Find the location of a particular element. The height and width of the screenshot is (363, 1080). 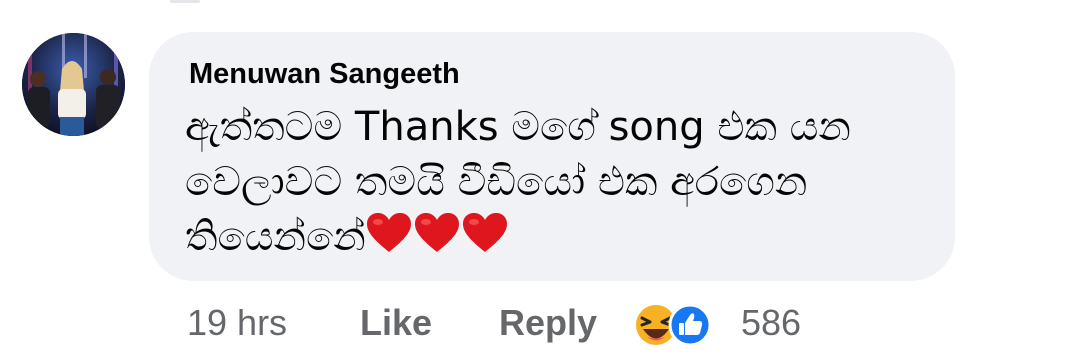

like-icon is located at coordinates (690, 325).